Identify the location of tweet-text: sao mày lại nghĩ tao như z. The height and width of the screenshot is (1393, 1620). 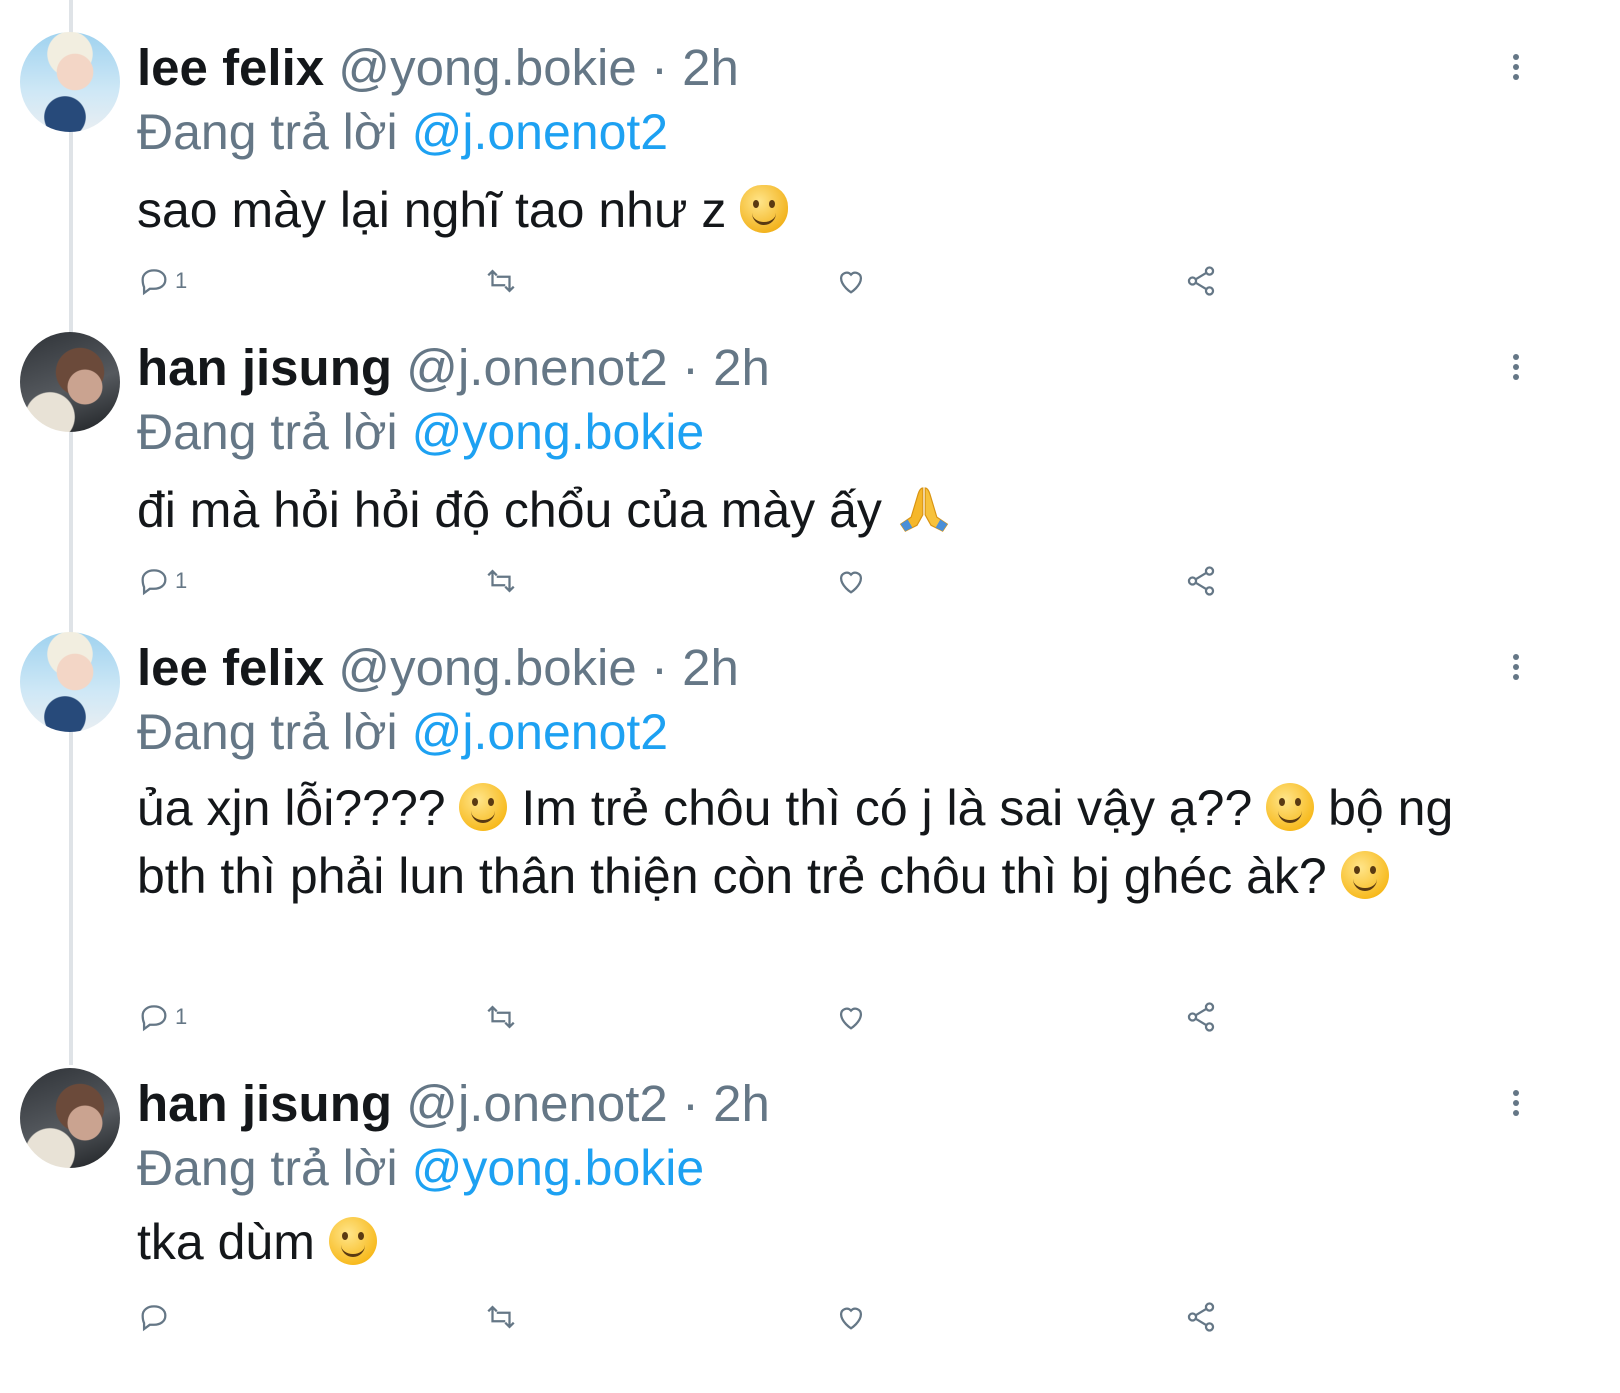
(817, 210).